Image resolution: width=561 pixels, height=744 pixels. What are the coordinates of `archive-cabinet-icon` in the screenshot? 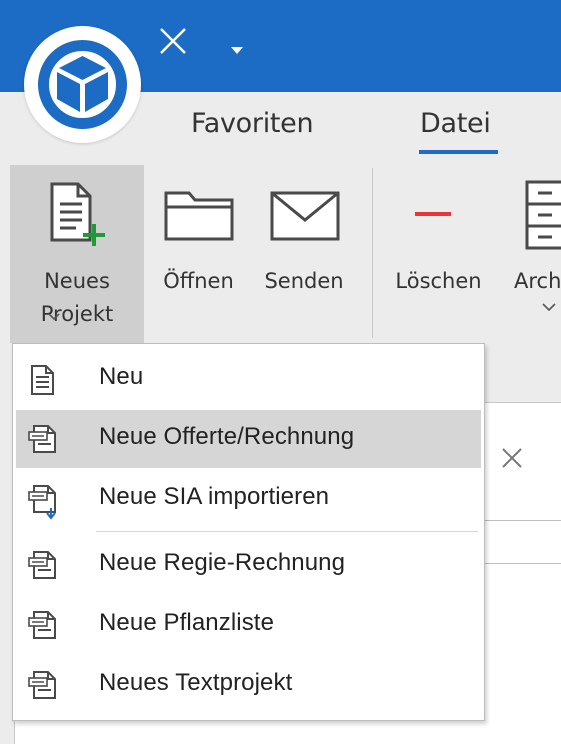 It's located at (543, 215).